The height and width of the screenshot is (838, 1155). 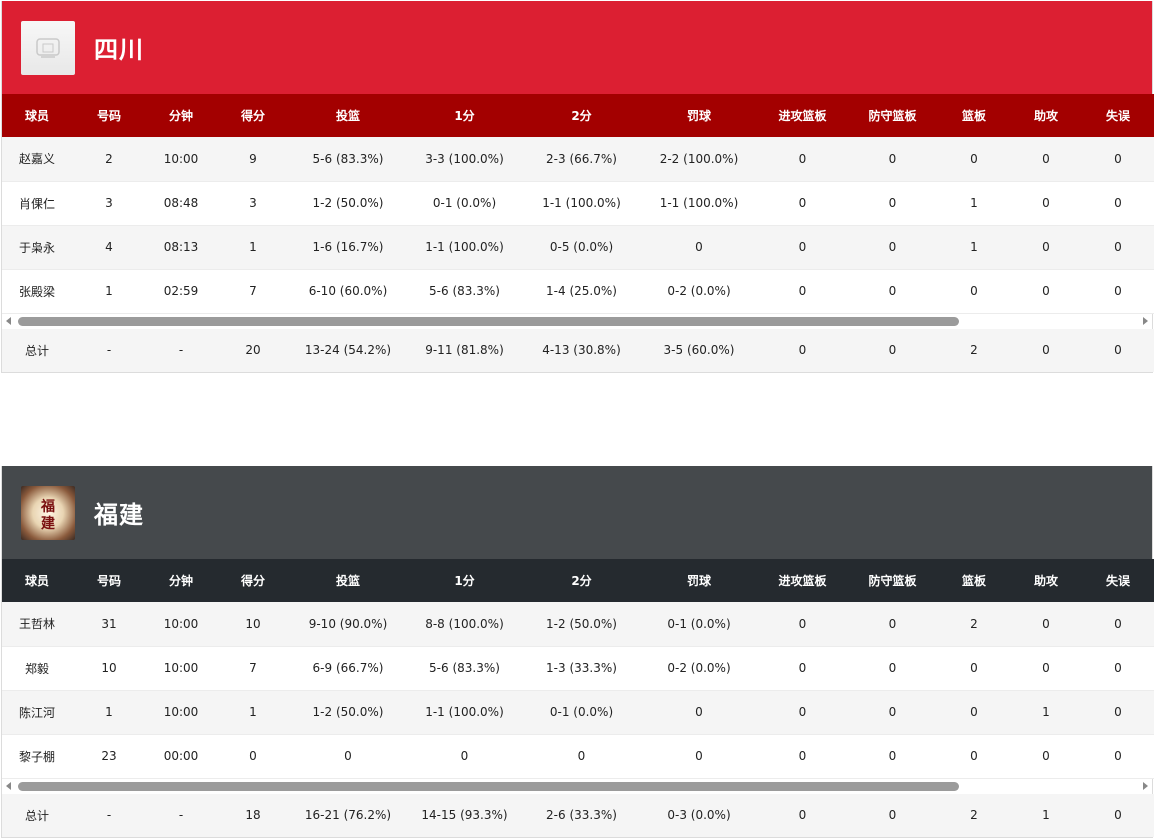 I want to click on player-name: 张殿梁, so click(x=37, y=291).